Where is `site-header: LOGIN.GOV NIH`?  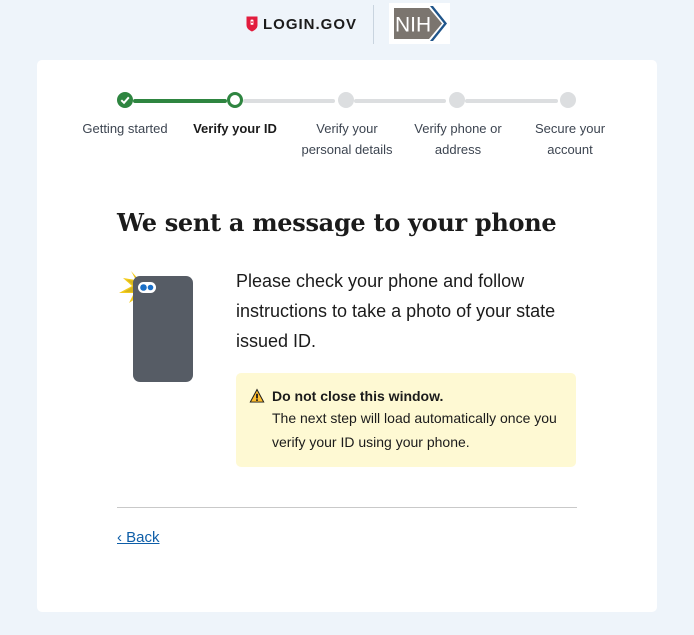
site-header: LOGIN.GOV NIH is located at coordinates (347, 24).